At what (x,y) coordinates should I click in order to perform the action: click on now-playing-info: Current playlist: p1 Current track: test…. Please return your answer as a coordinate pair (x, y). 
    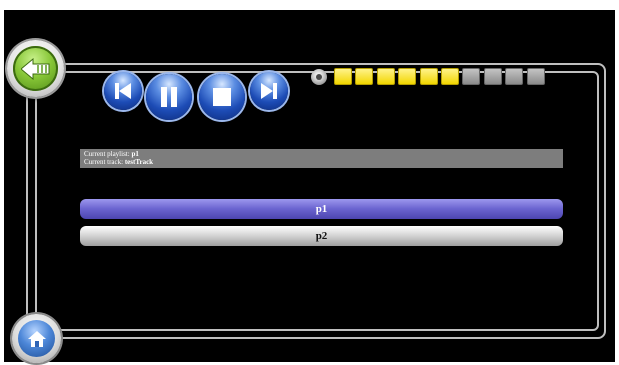
    Looking at the image, I should click on (321, 158).